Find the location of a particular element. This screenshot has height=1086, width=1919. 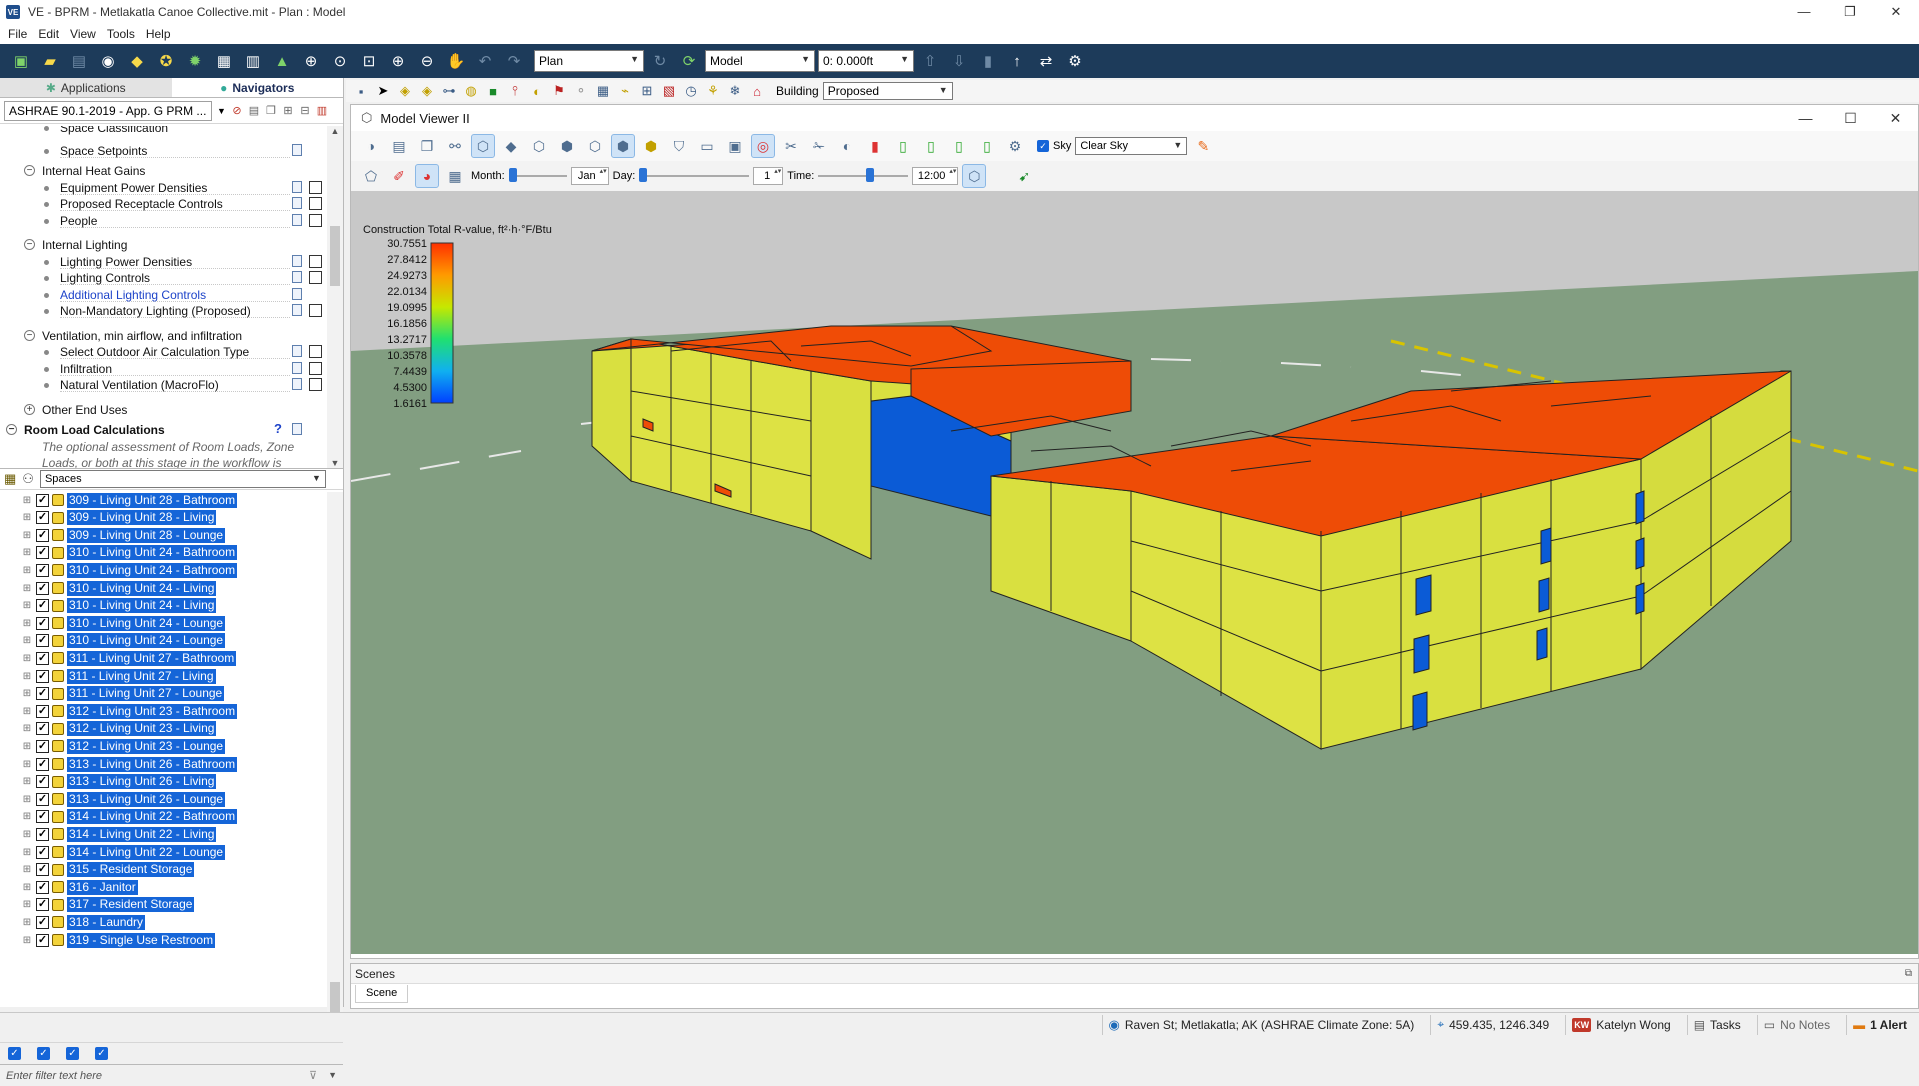

surface-icon: ▤ is located at coordinates (399, 146).